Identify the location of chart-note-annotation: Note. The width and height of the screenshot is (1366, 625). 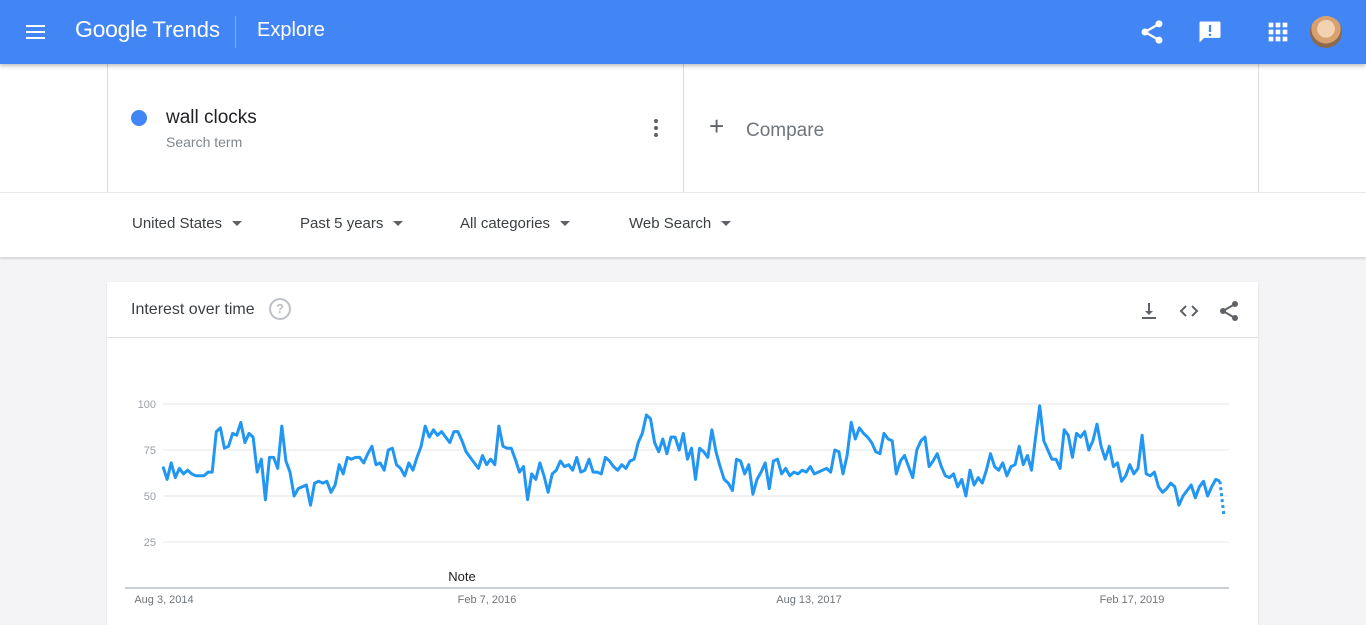
(461, 576).